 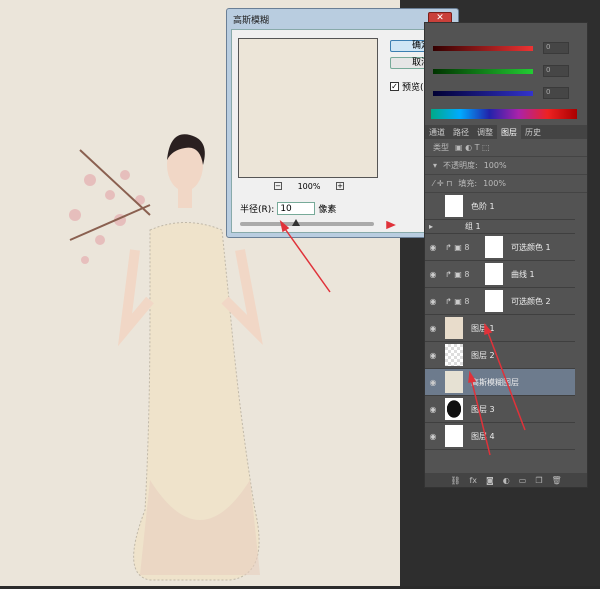 I want to click on color-spectrum, so click(x=504, y=114).